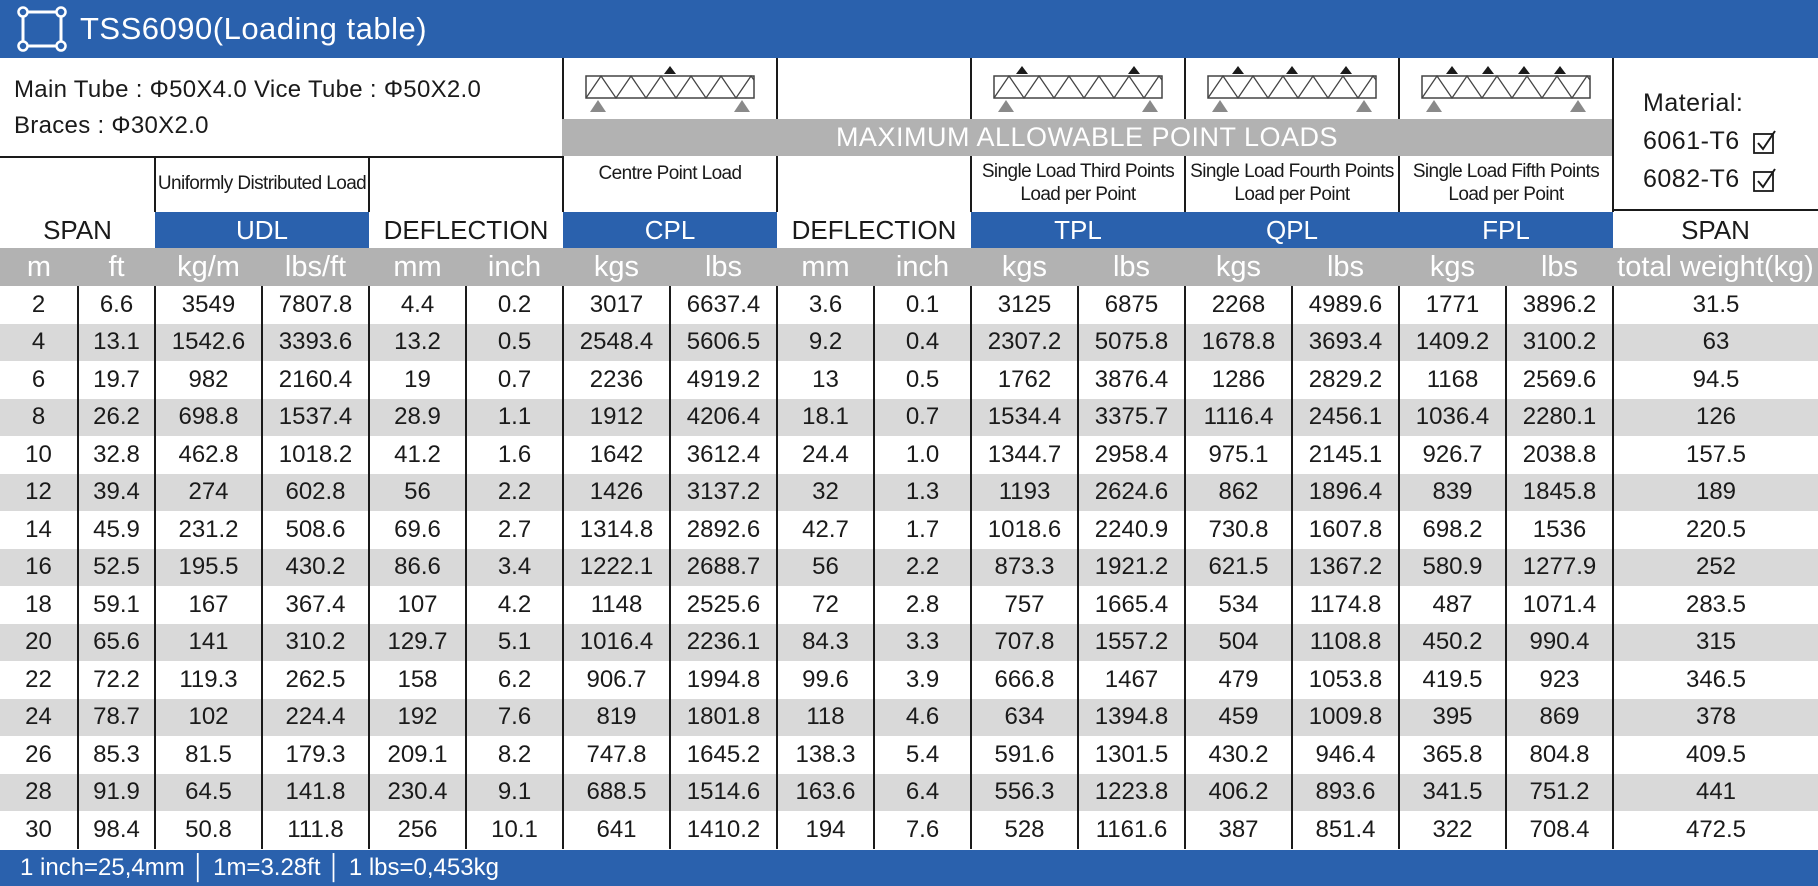  I want to click on table-cell: 1762, so click(1024, 380).